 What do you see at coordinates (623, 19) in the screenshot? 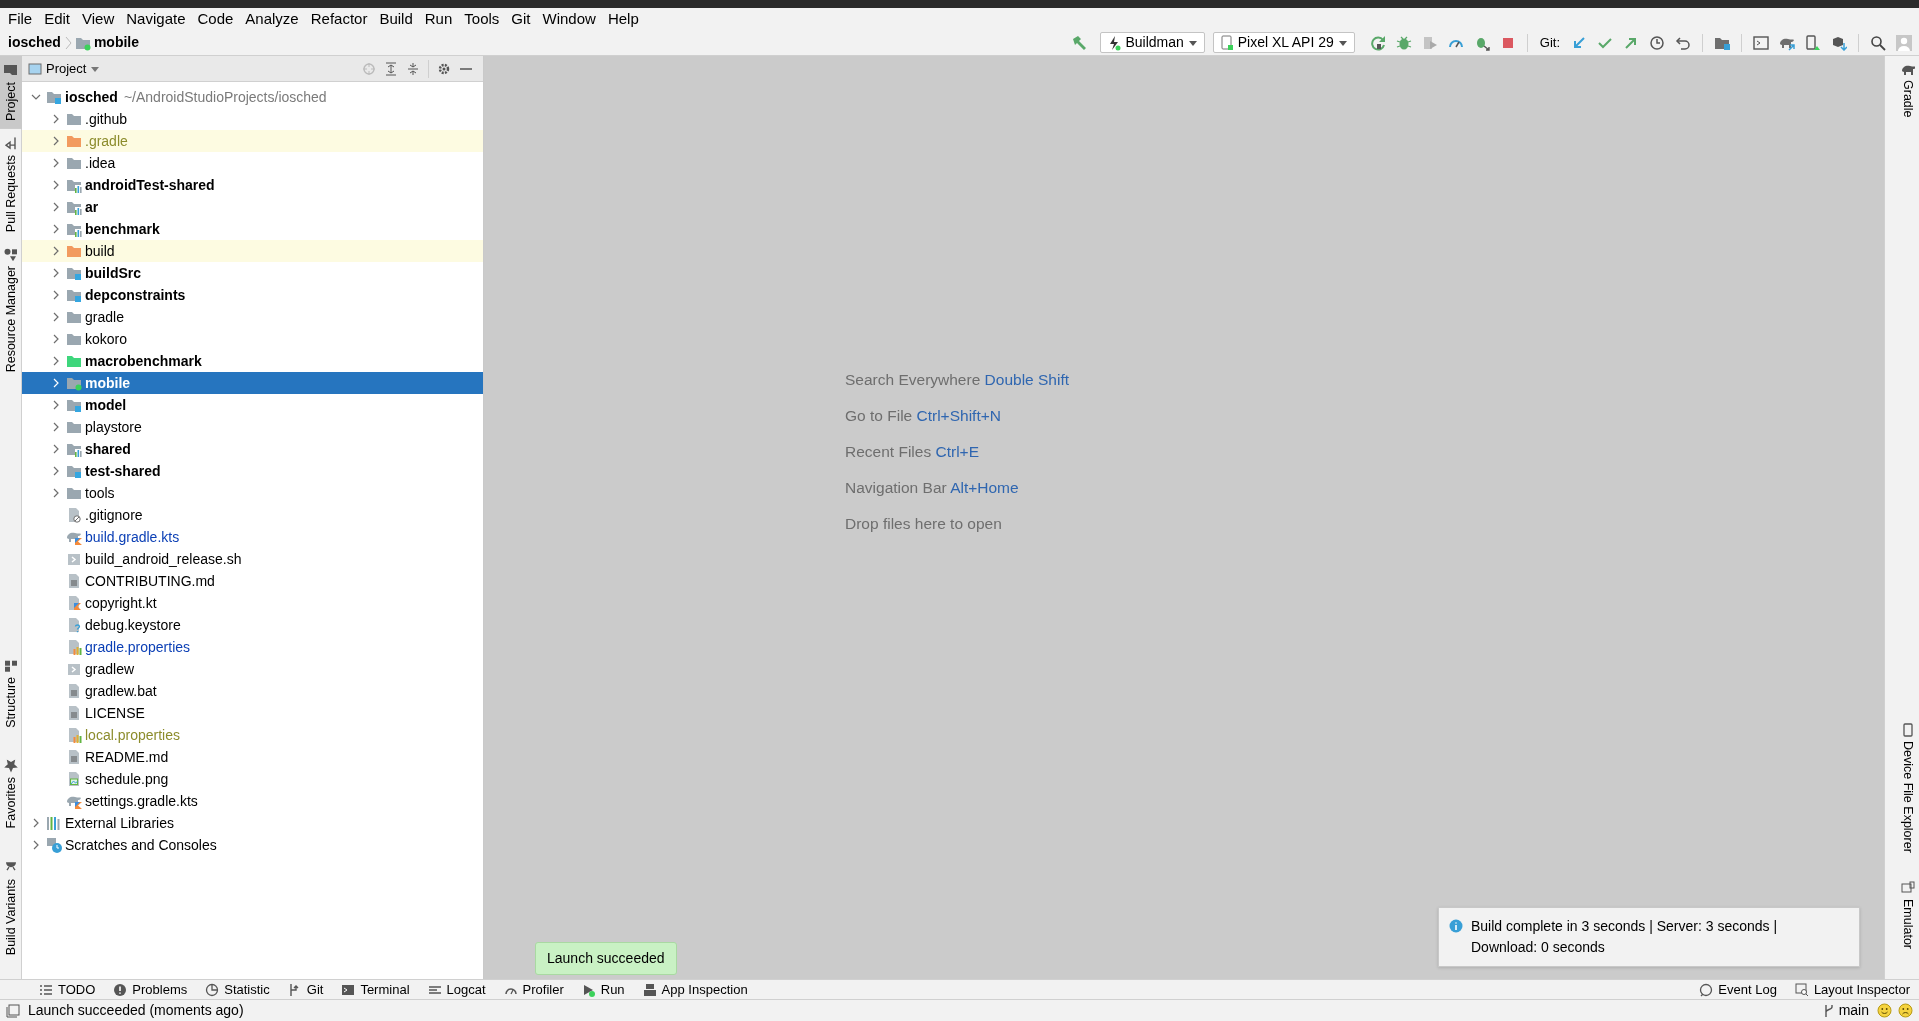
I see `menu-item: Help` at bounding box center [623, 19].